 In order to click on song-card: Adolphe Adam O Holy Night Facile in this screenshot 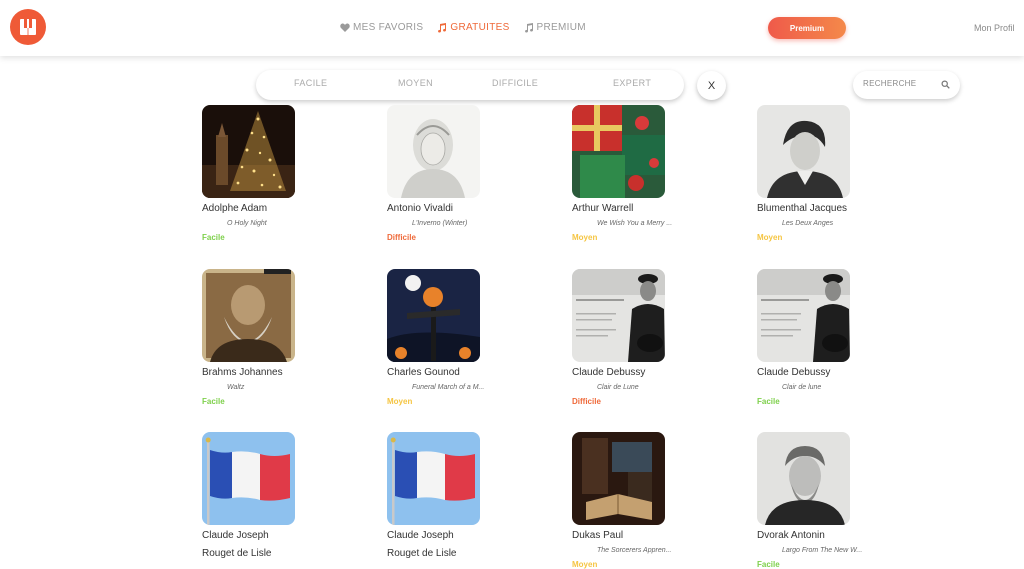, I will do `click(277, 173)`.